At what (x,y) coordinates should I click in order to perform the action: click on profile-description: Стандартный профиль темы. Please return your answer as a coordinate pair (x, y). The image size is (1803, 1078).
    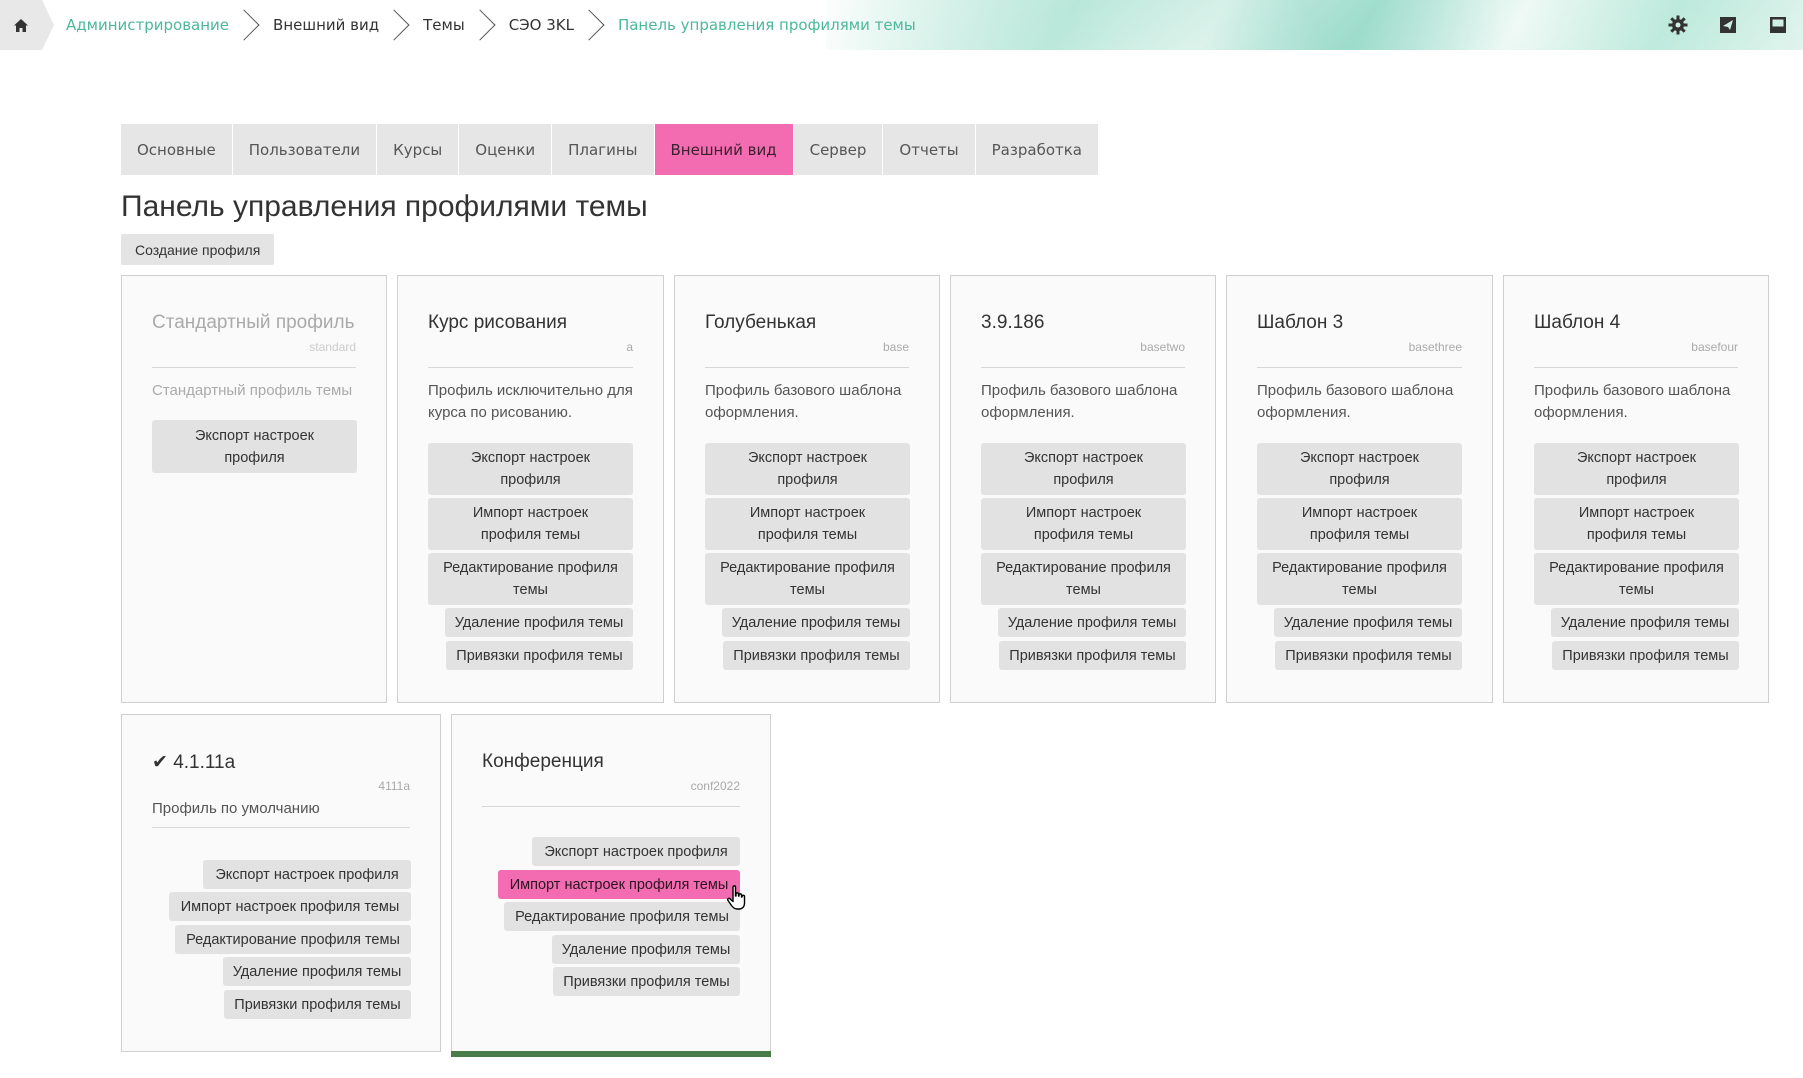
    Looking at the image, I should click on (252, 390).